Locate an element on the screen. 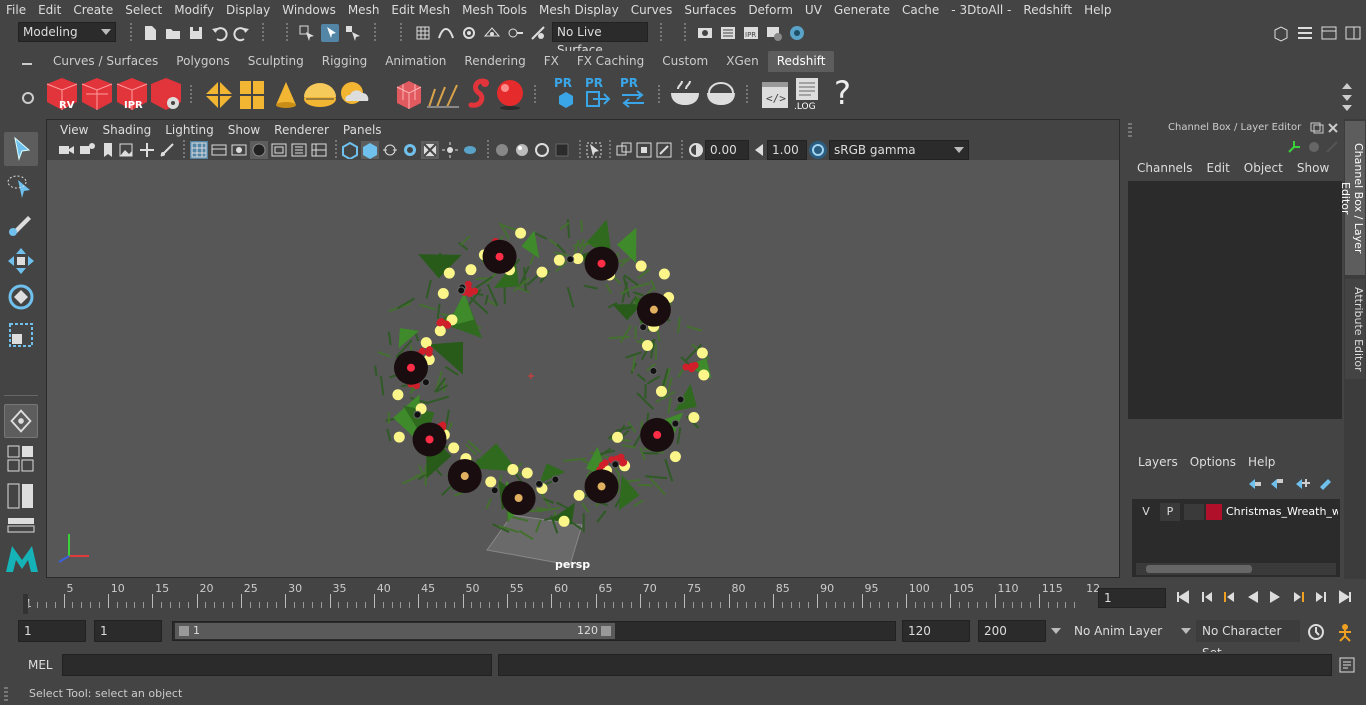 The image size is (1366, 705). ambient-occlusion-icon is located at coordinates (430, 150).